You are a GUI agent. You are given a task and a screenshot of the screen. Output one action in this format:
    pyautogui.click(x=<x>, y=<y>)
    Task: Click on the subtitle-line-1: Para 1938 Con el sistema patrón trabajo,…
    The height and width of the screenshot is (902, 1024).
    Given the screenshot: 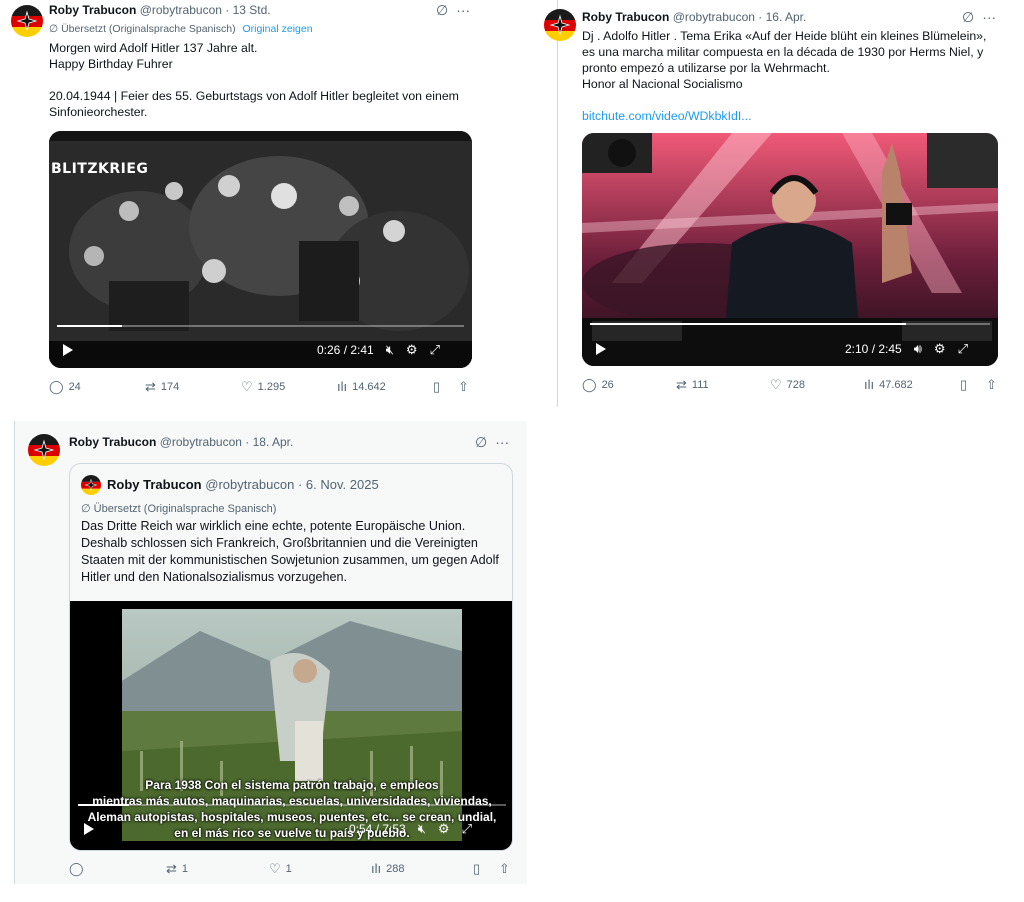 What is the action you would take?
    pyautogui.click(x=292, y=785)
    